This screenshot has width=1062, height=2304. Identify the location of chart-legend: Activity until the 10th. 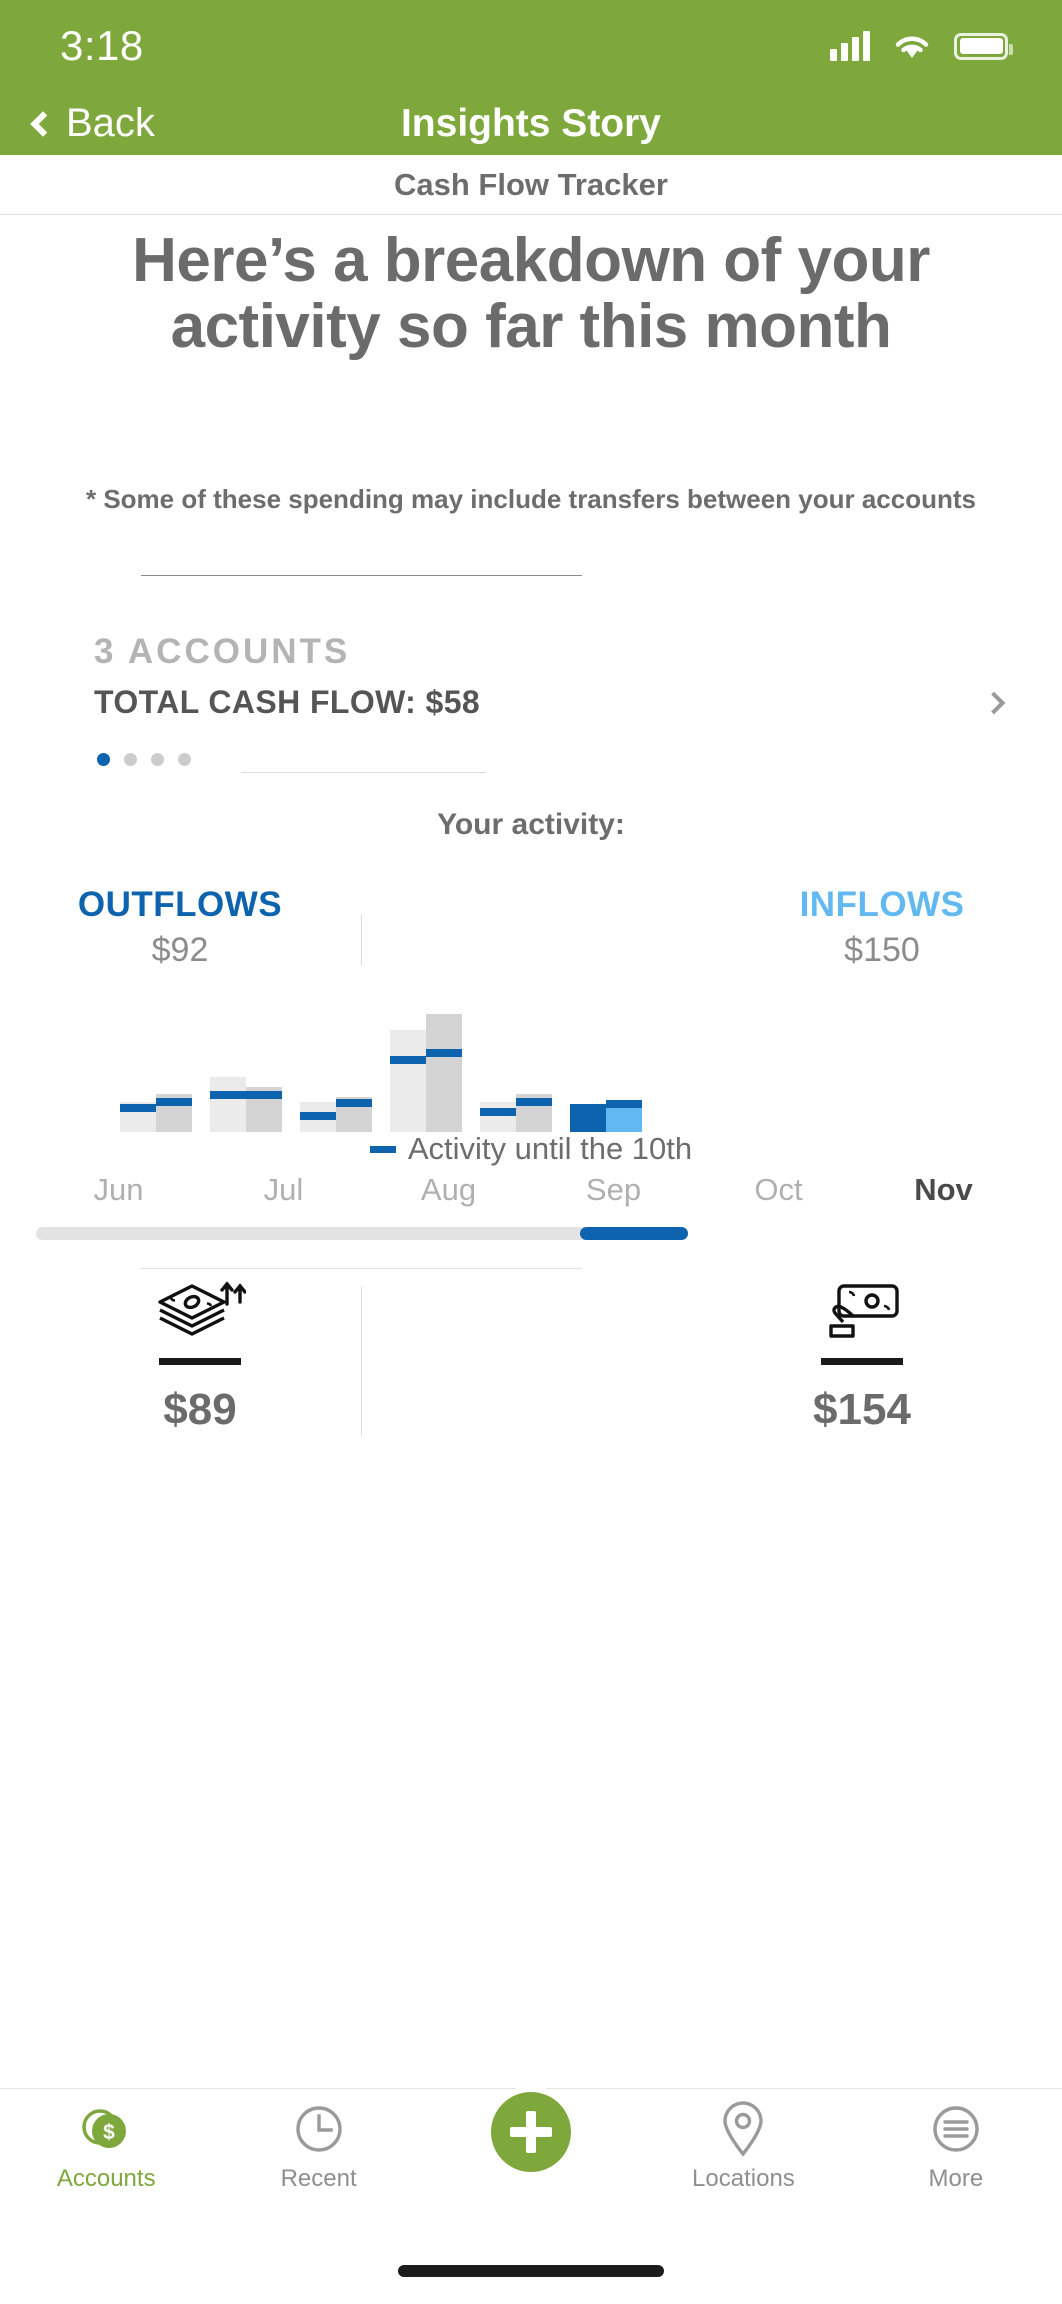
(531, 1149).